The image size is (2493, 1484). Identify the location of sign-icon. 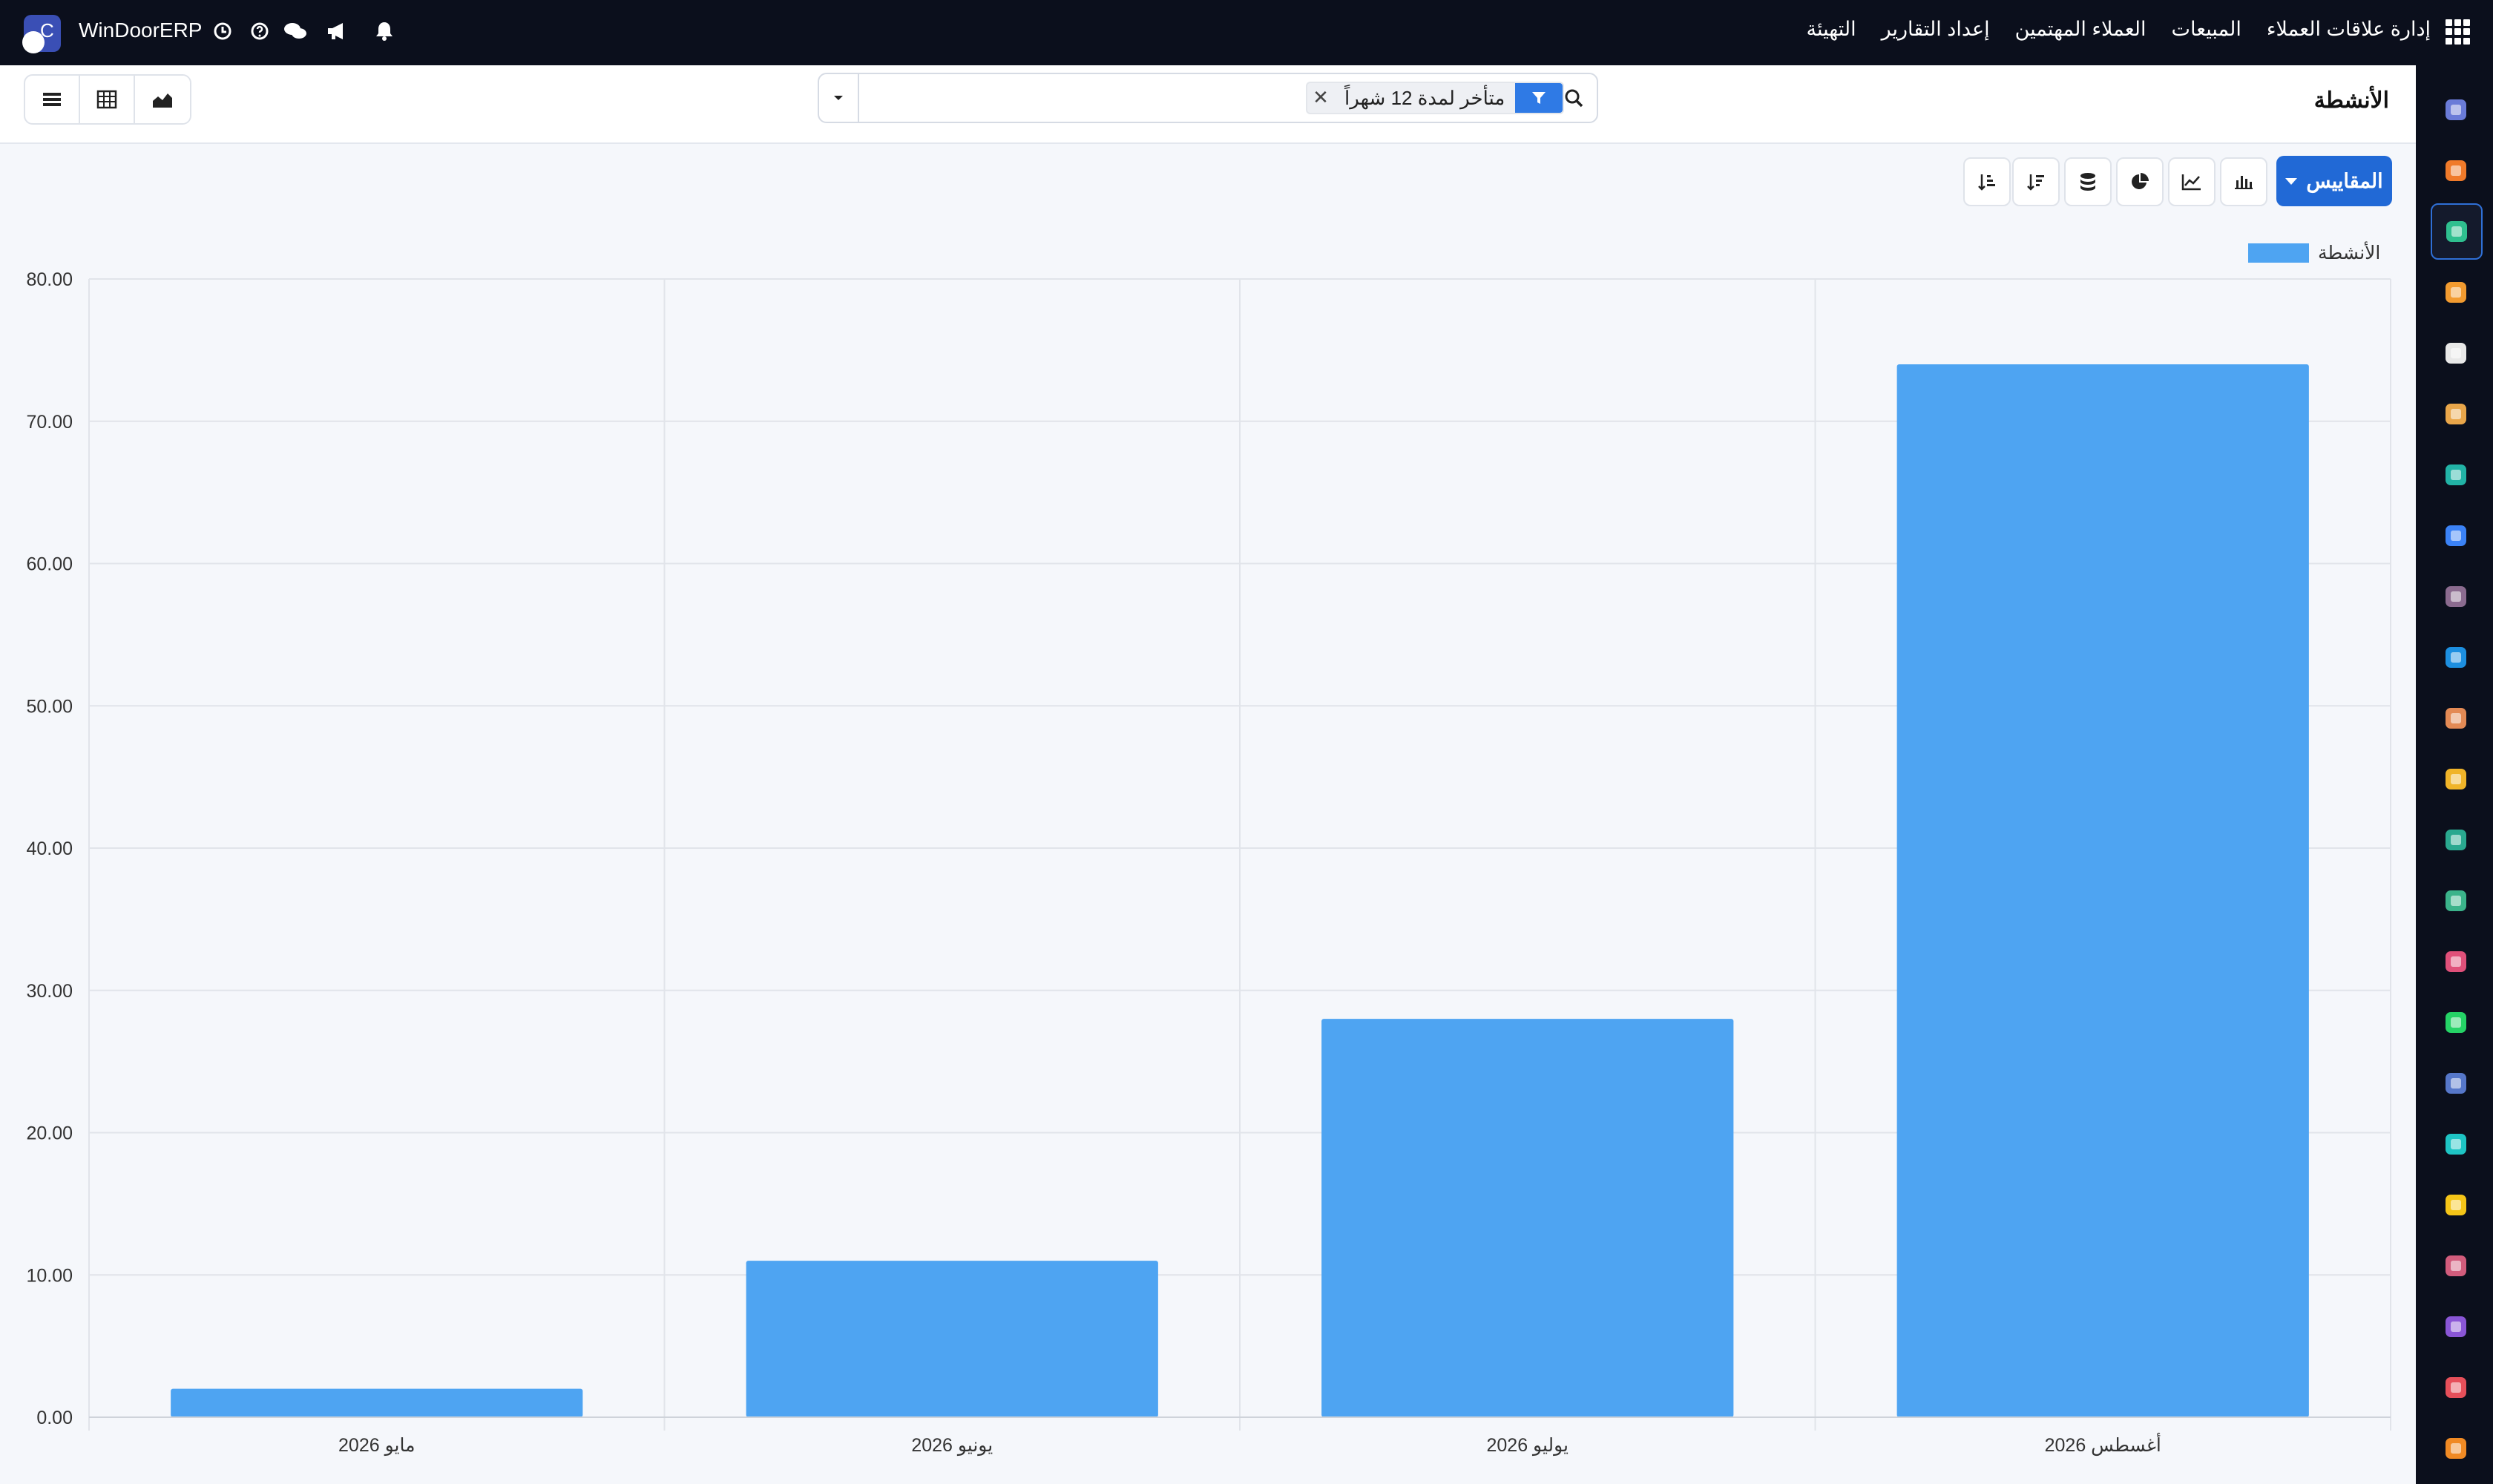
(2456, 840).